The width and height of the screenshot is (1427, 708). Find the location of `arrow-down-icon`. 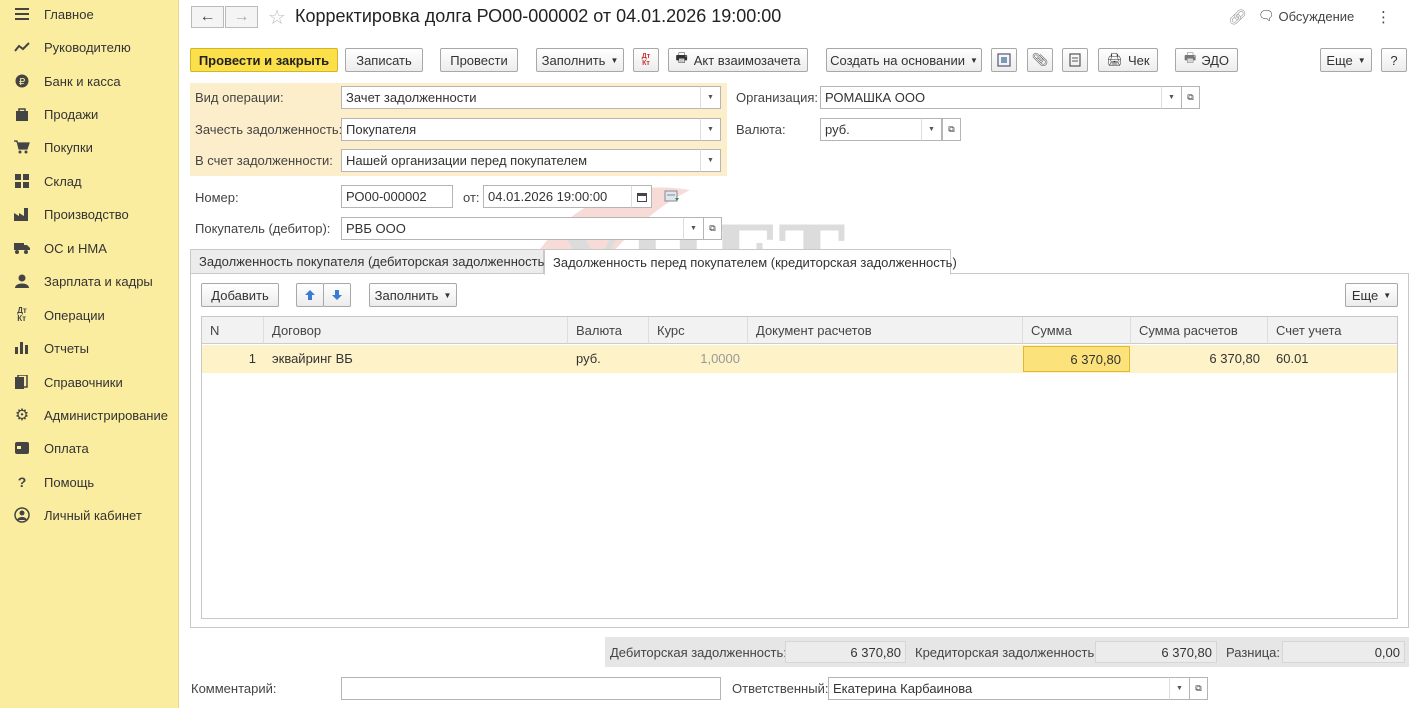

arrow-down-icon is located at coordinates (337, 295).